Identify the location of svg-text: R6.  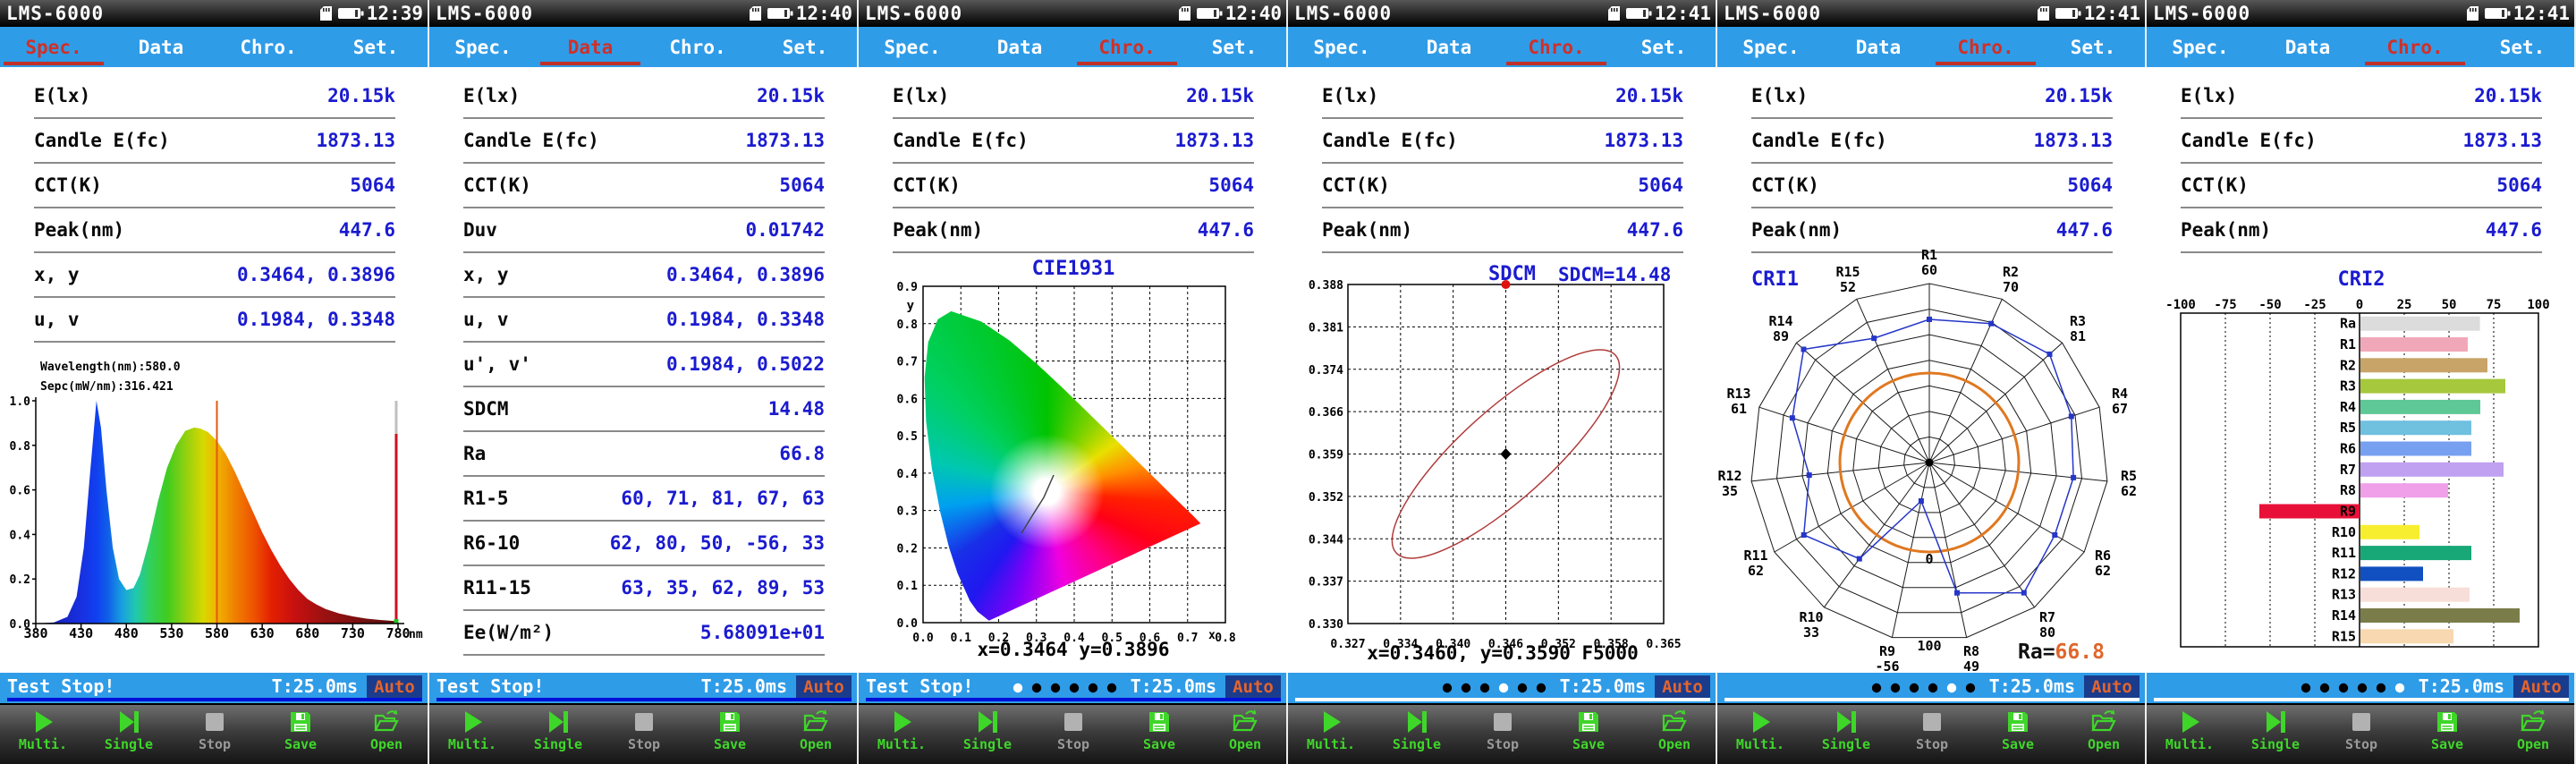
(2348, 449).